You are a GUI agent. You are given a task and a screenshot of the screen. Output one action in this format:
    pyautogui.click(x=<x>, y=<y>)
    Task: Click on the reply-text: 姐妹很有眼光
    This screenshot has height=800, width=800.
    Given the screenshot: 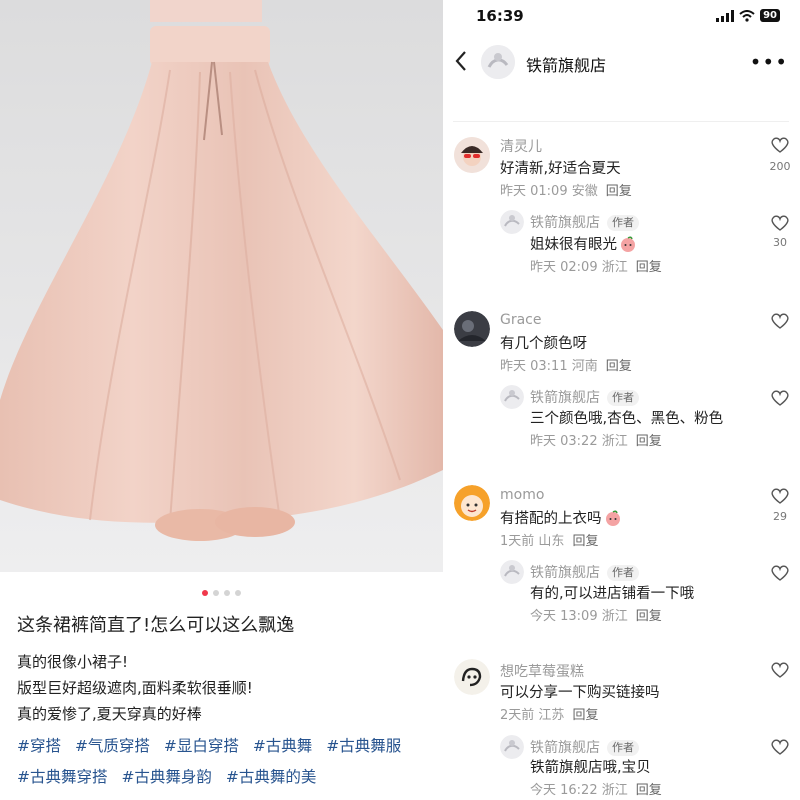 What is the action you would take?
    pyautogui.click(x=583, y=243)
    